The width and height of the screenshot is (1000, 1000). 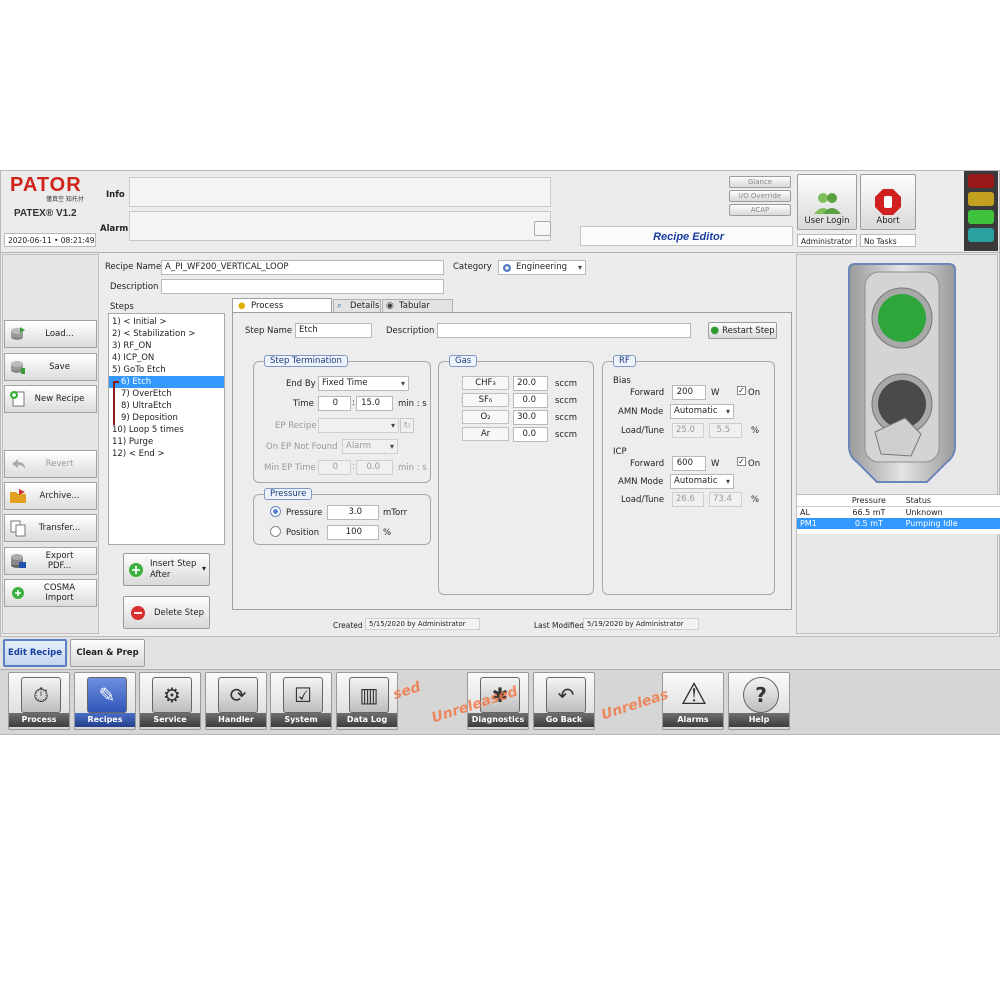 I want to click on nav-alarms-button: ⚠ Alarms, so click(x=693, y=701).